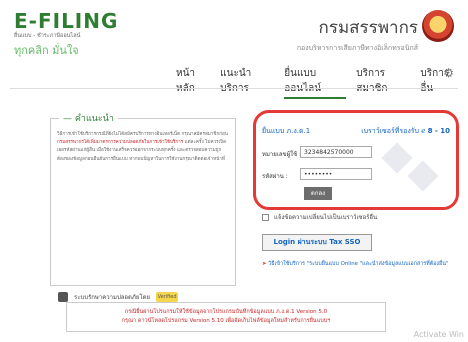  What do you see at coordinates (282, 154) in the screenshot?
I see `user-id-label: หมายเลขผู้ใช้ :` at bounding box center [282, 154].